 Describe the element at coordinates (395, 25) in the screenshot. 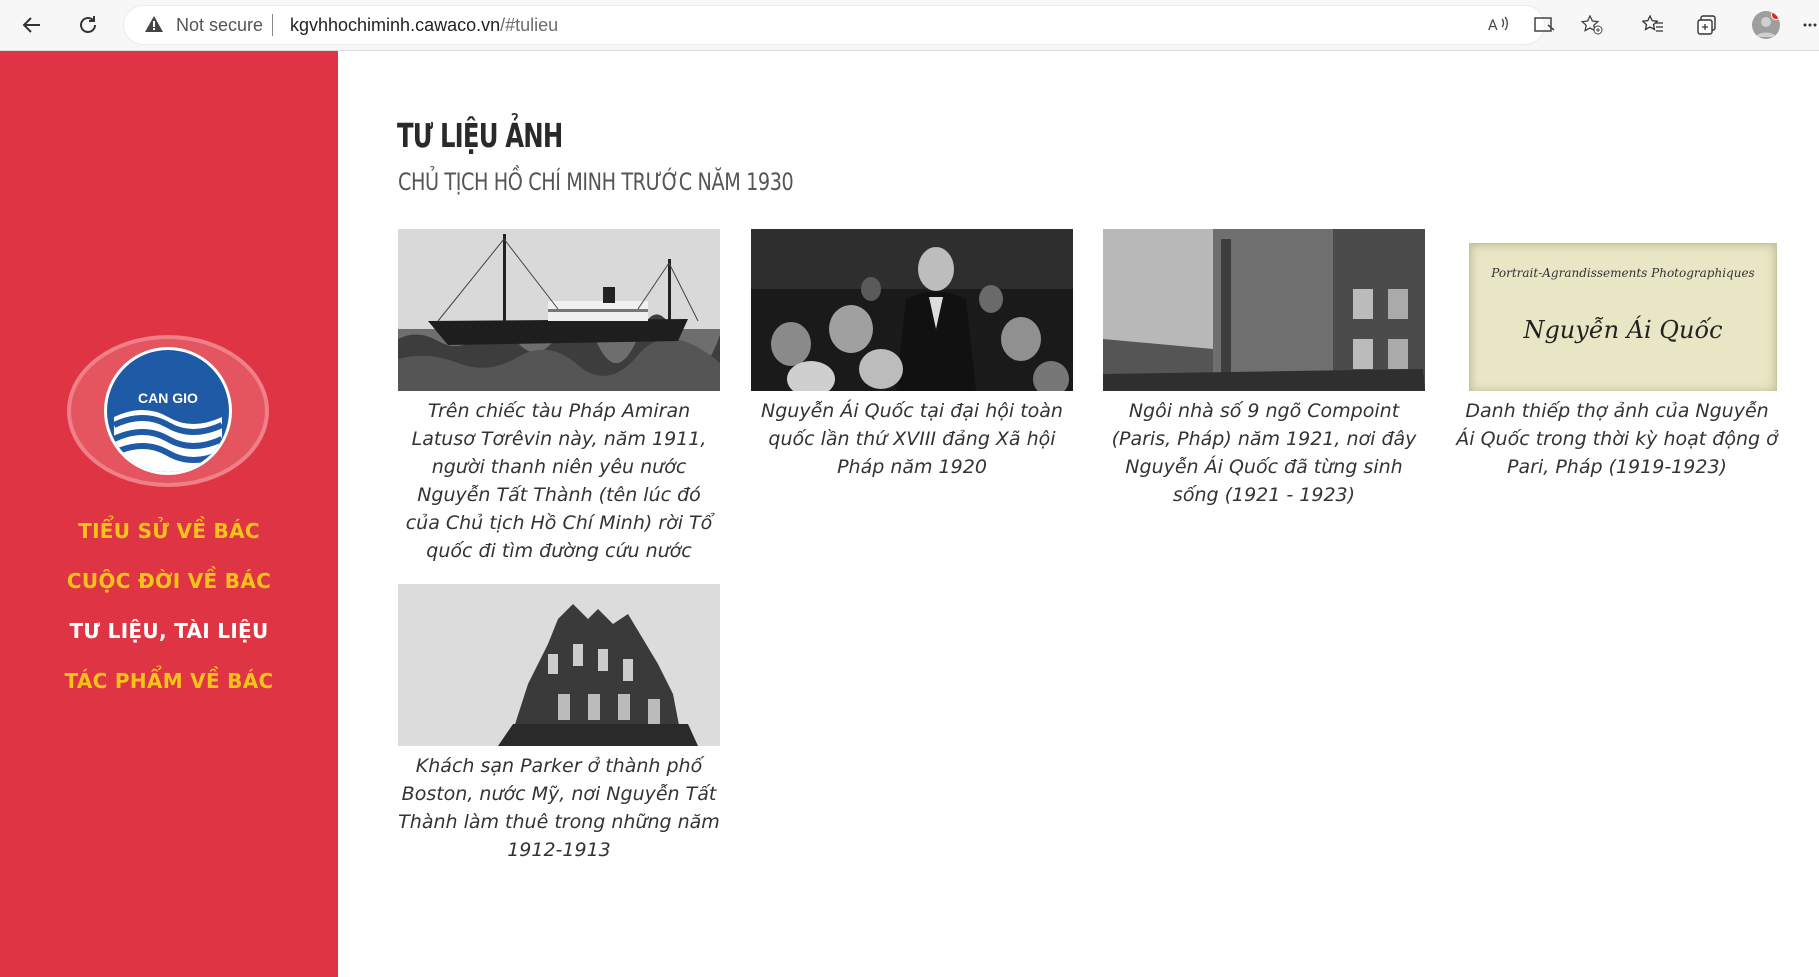

I see `url-host: kgvhhochiminh.cawaco.vn` at that location.